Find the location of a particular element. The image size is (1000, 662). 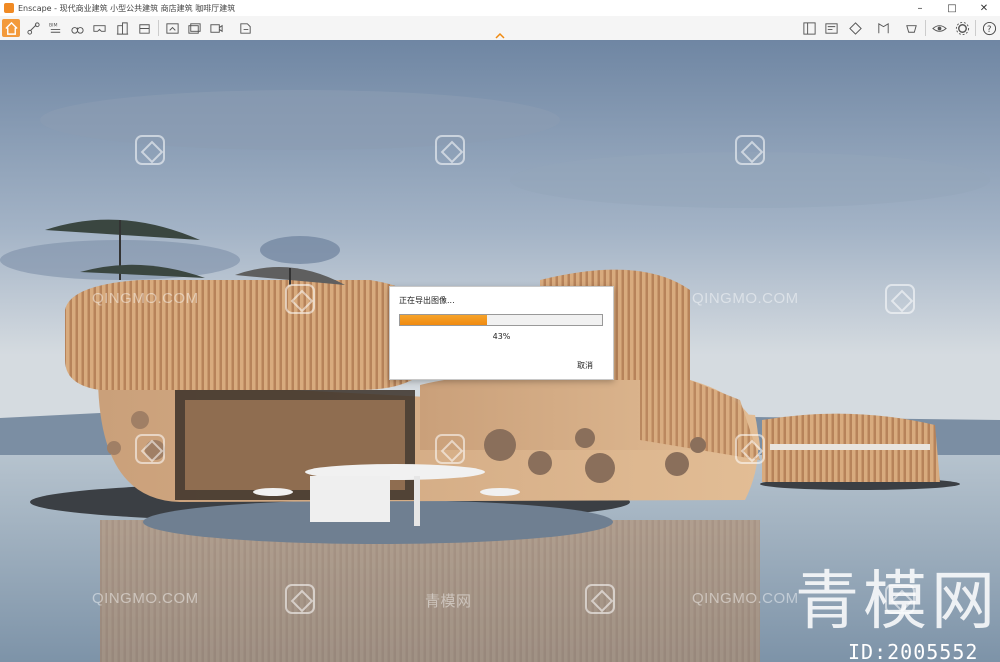

title-bar: Enscape - 现代商业建筑 小型公共建筑 商店建筑 咖啡厅建筑 – □ ✕ is located at coordinates (500, 8).